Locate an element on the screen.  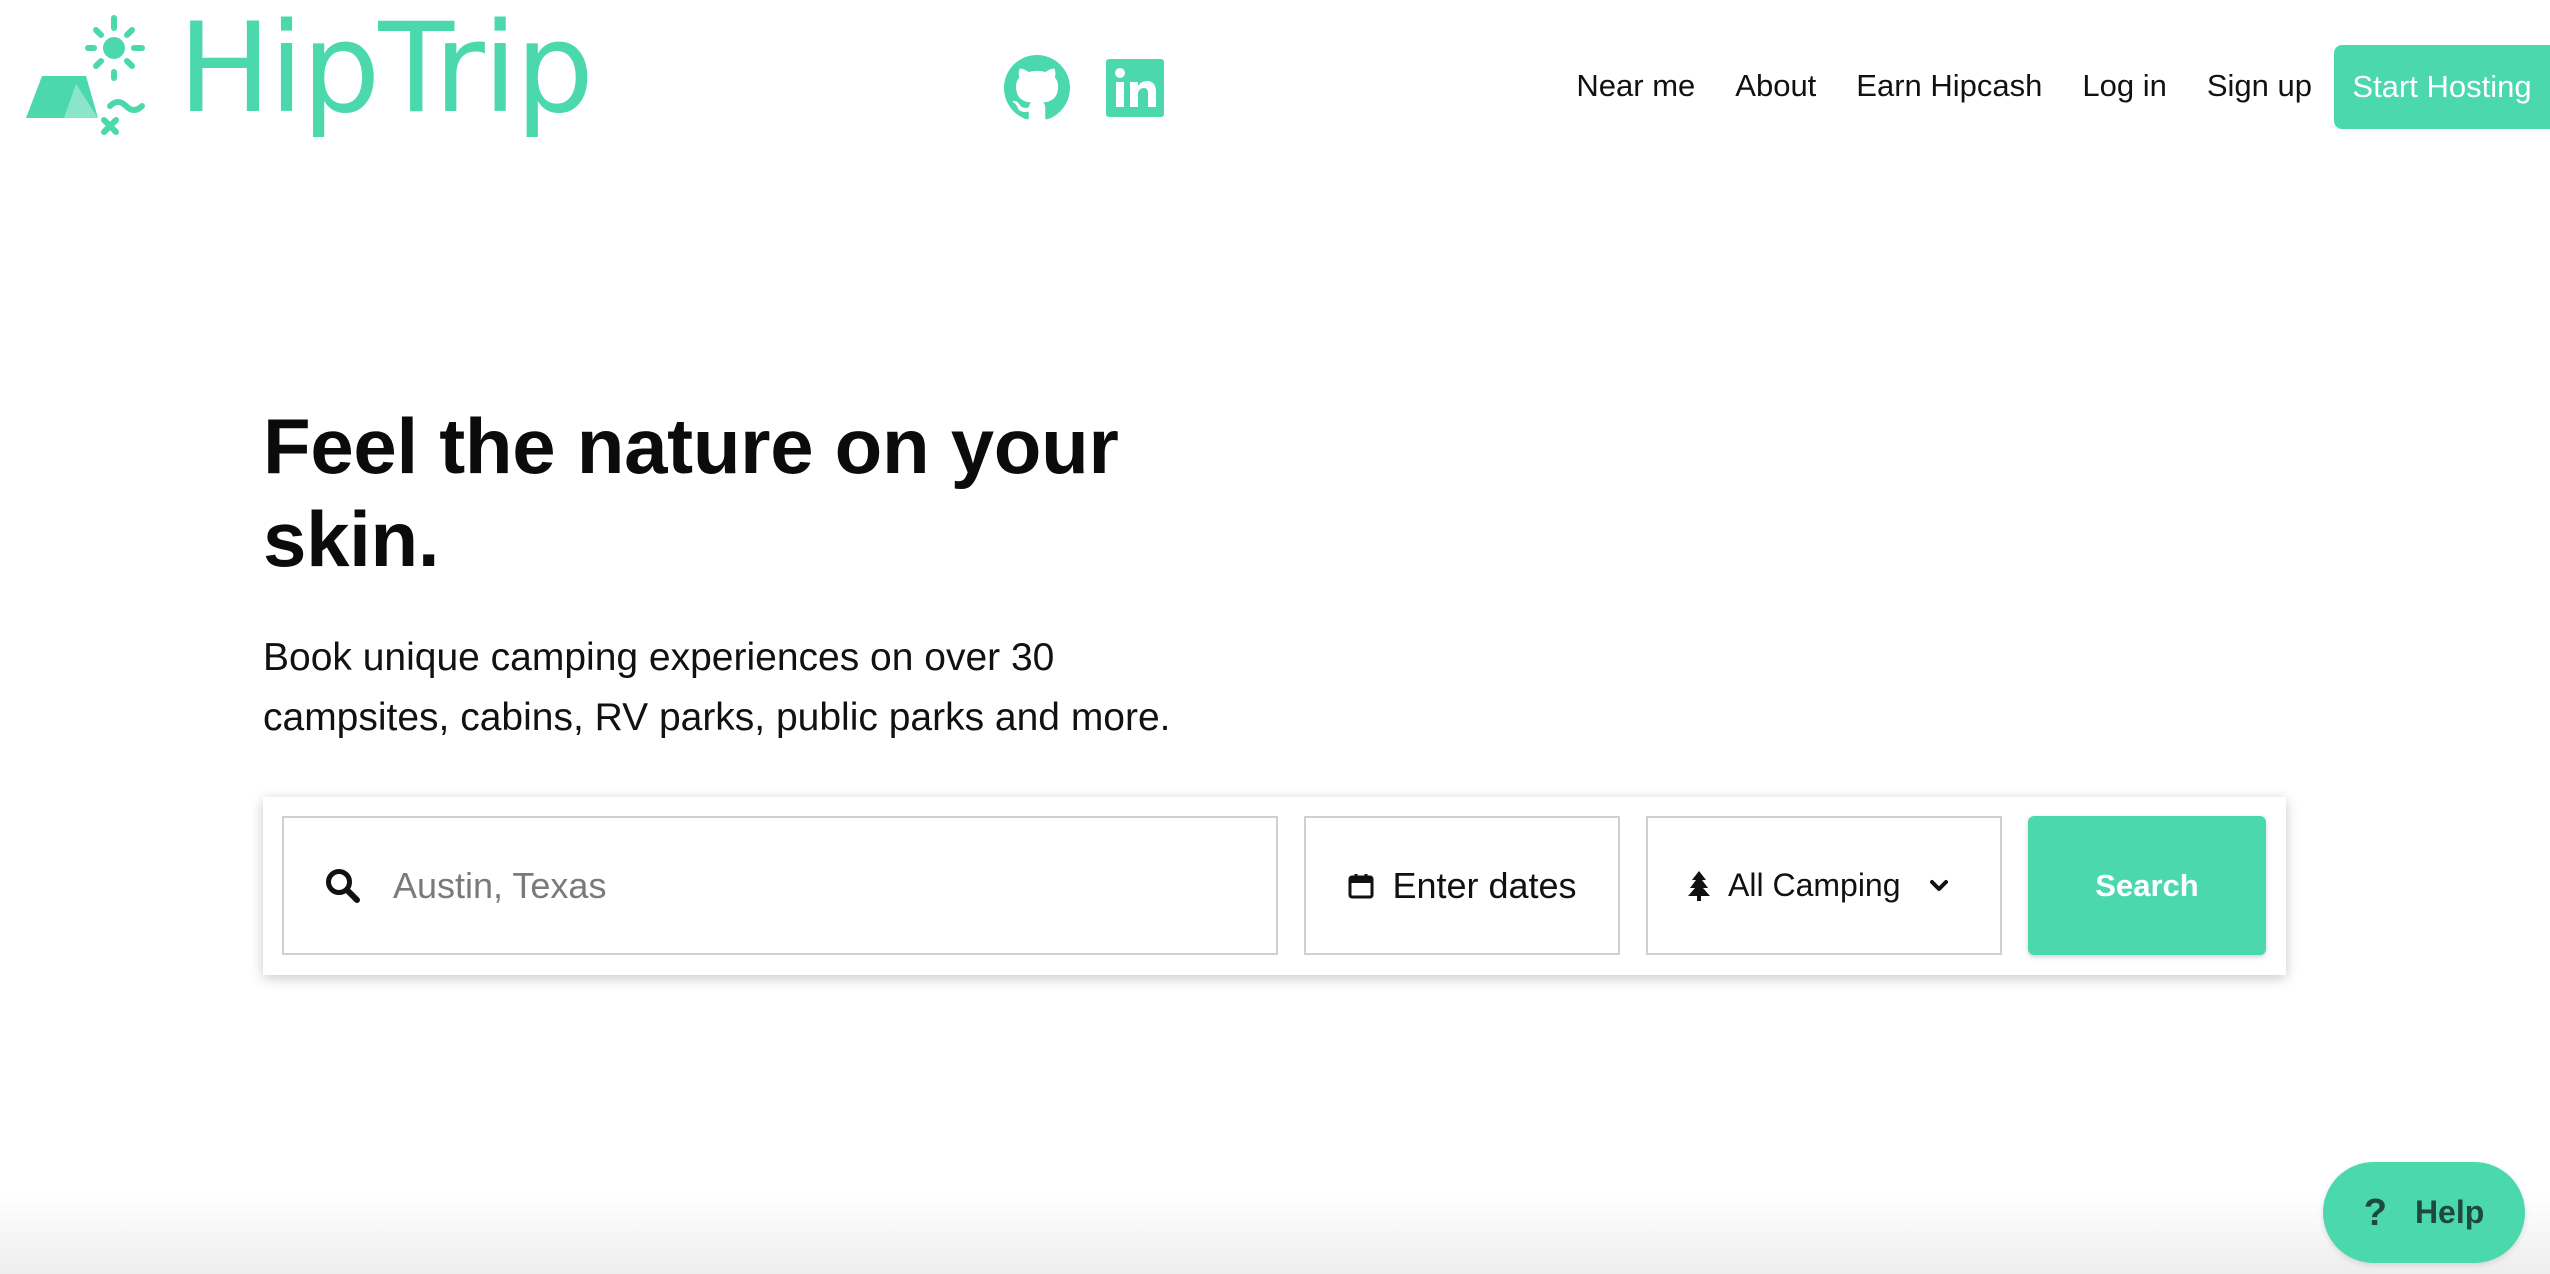
nav-earn-hipcash: Earn Hipcash is located at coordinates (1949, 86).